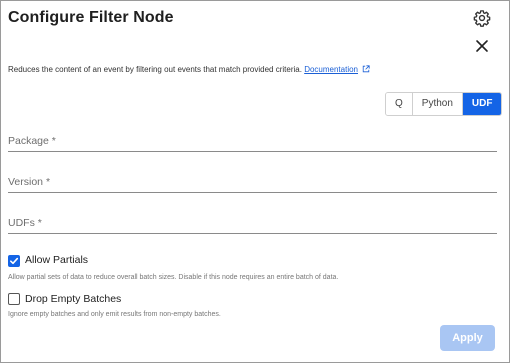  What do you see at coordinates (437, 104) in the screenshot?
I see `toggle-option-python: Python` at bounding box center [437, 104].